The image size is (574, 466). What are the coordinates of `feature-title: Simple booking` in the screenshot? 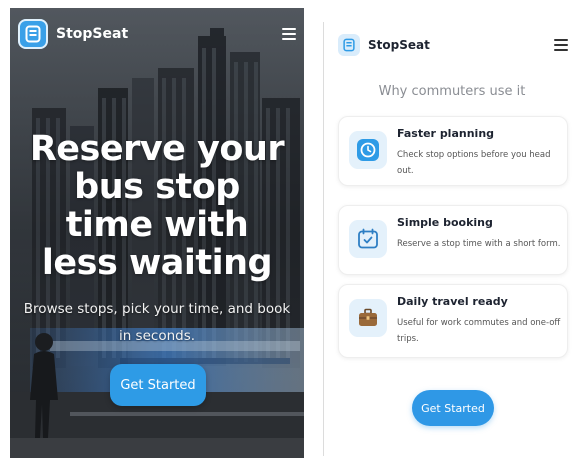 It's located at (445, 222).